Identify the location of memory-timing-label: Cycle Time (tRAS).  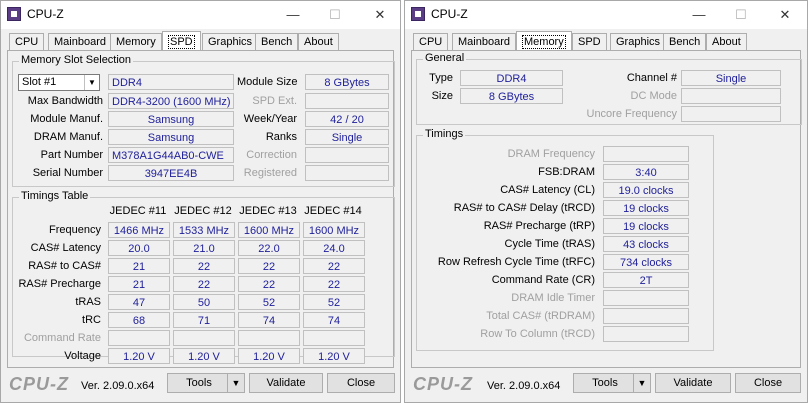
(549, 244).